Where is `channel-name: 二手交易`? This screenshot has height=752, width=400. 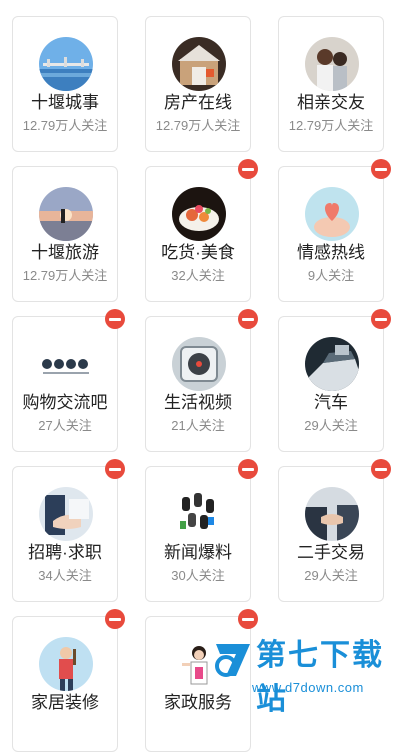
channel-name: 二手交易 is located at coordinates (331, 552).